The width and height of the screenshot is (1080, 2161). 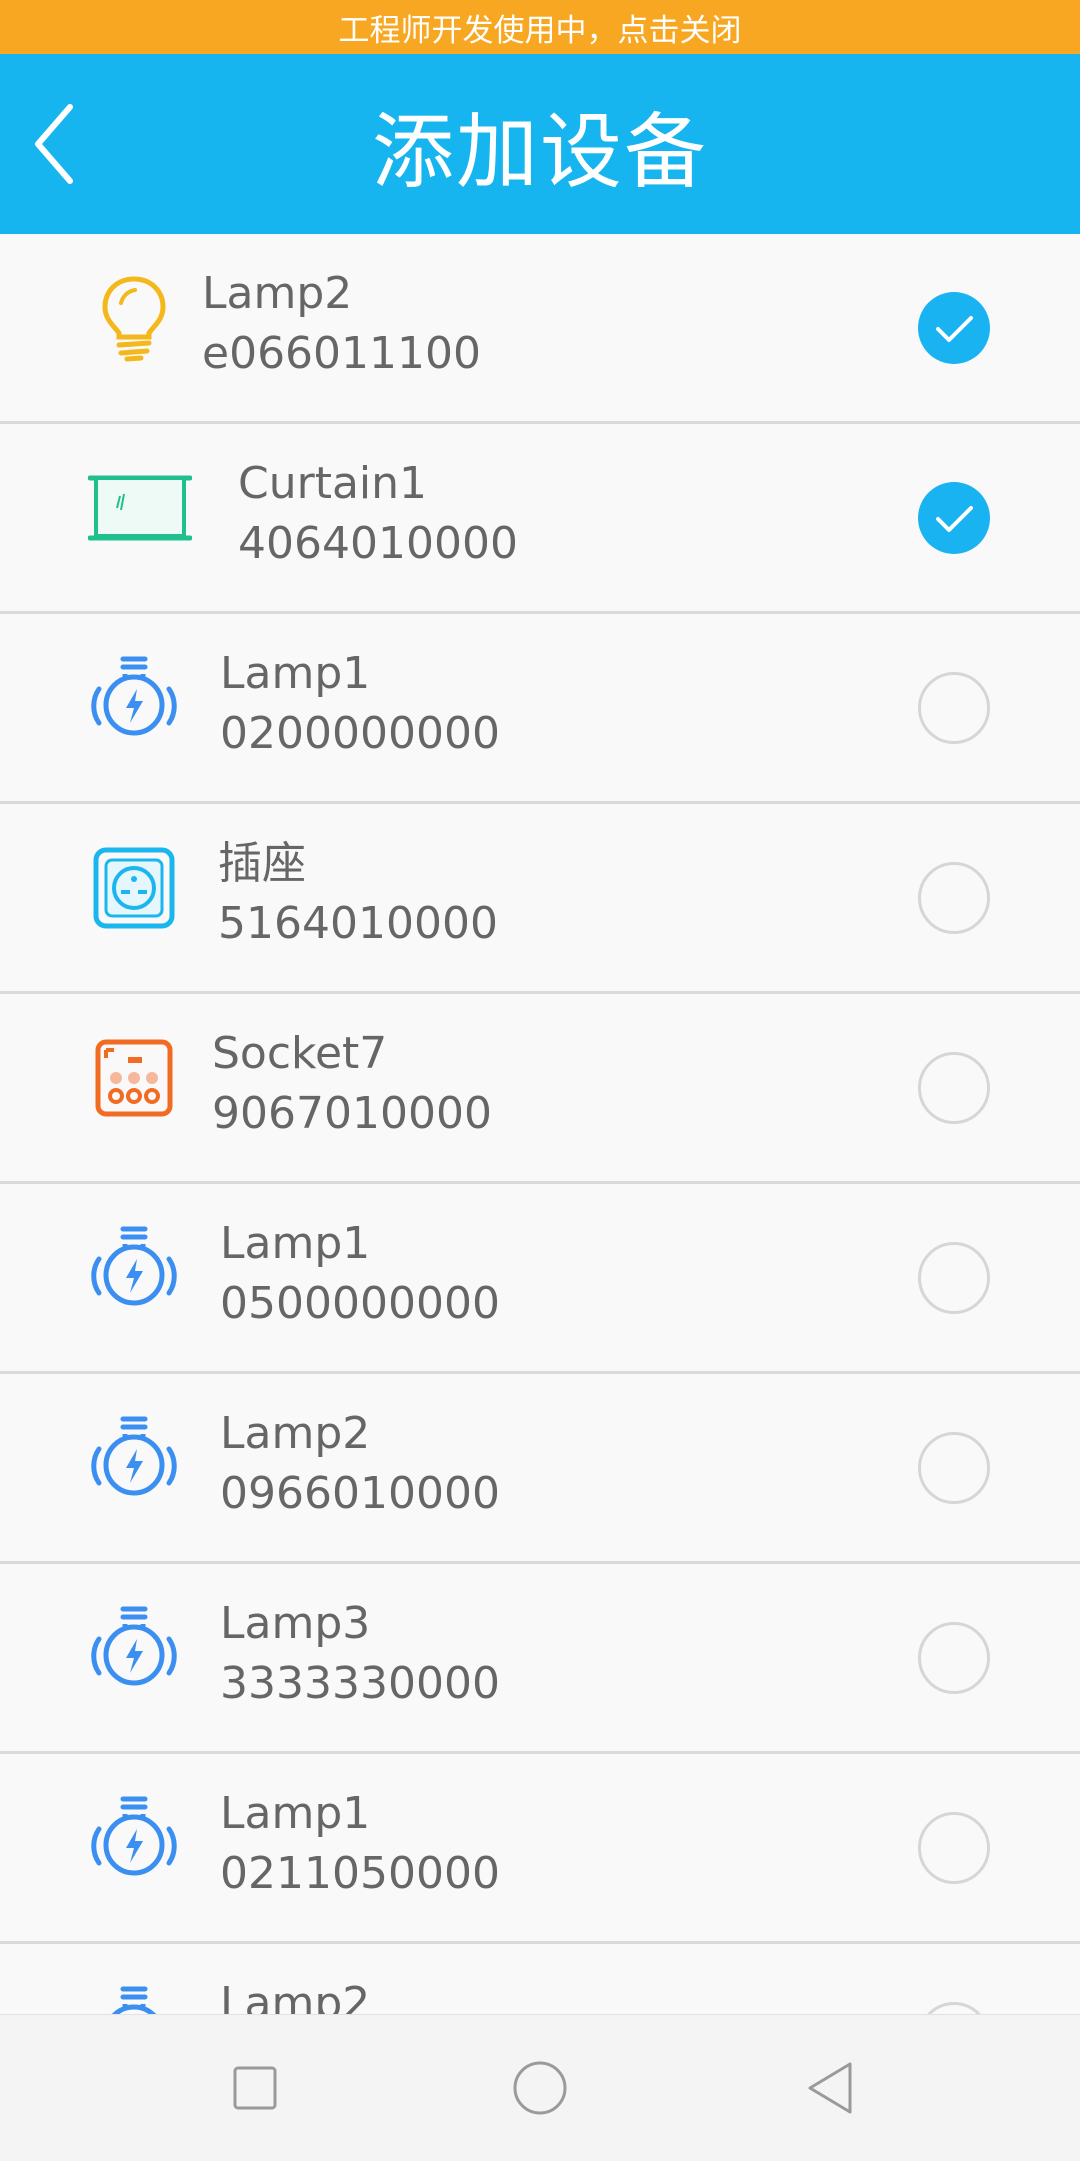 I want to click on page-title: 添加设备, so click(x=539, y=152).